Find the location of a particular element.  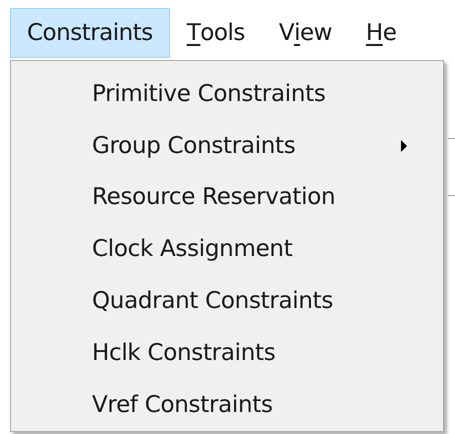

submenu-arrow-icon is located at coordinates (404, 146).